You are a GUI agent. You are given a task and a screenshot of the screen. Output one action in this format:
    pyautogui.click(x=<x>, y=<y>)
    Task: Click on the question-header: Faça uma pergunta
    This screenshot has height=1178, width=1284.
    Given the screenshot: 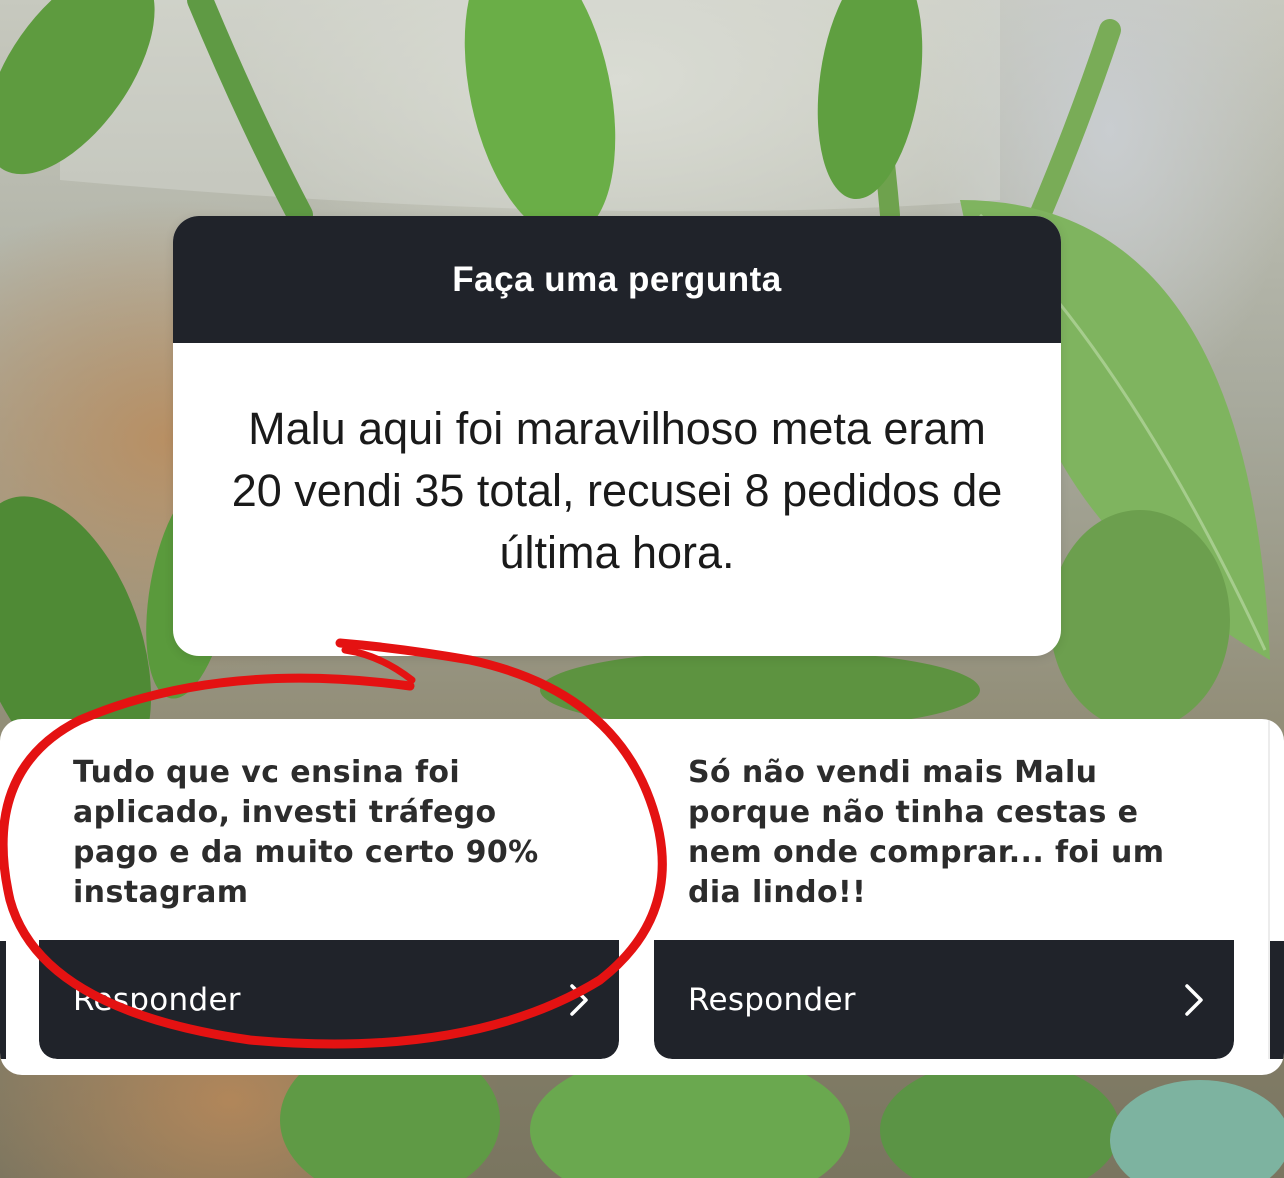 What is the action you would take?
    pyautogui.click(x=617, y=279)
    